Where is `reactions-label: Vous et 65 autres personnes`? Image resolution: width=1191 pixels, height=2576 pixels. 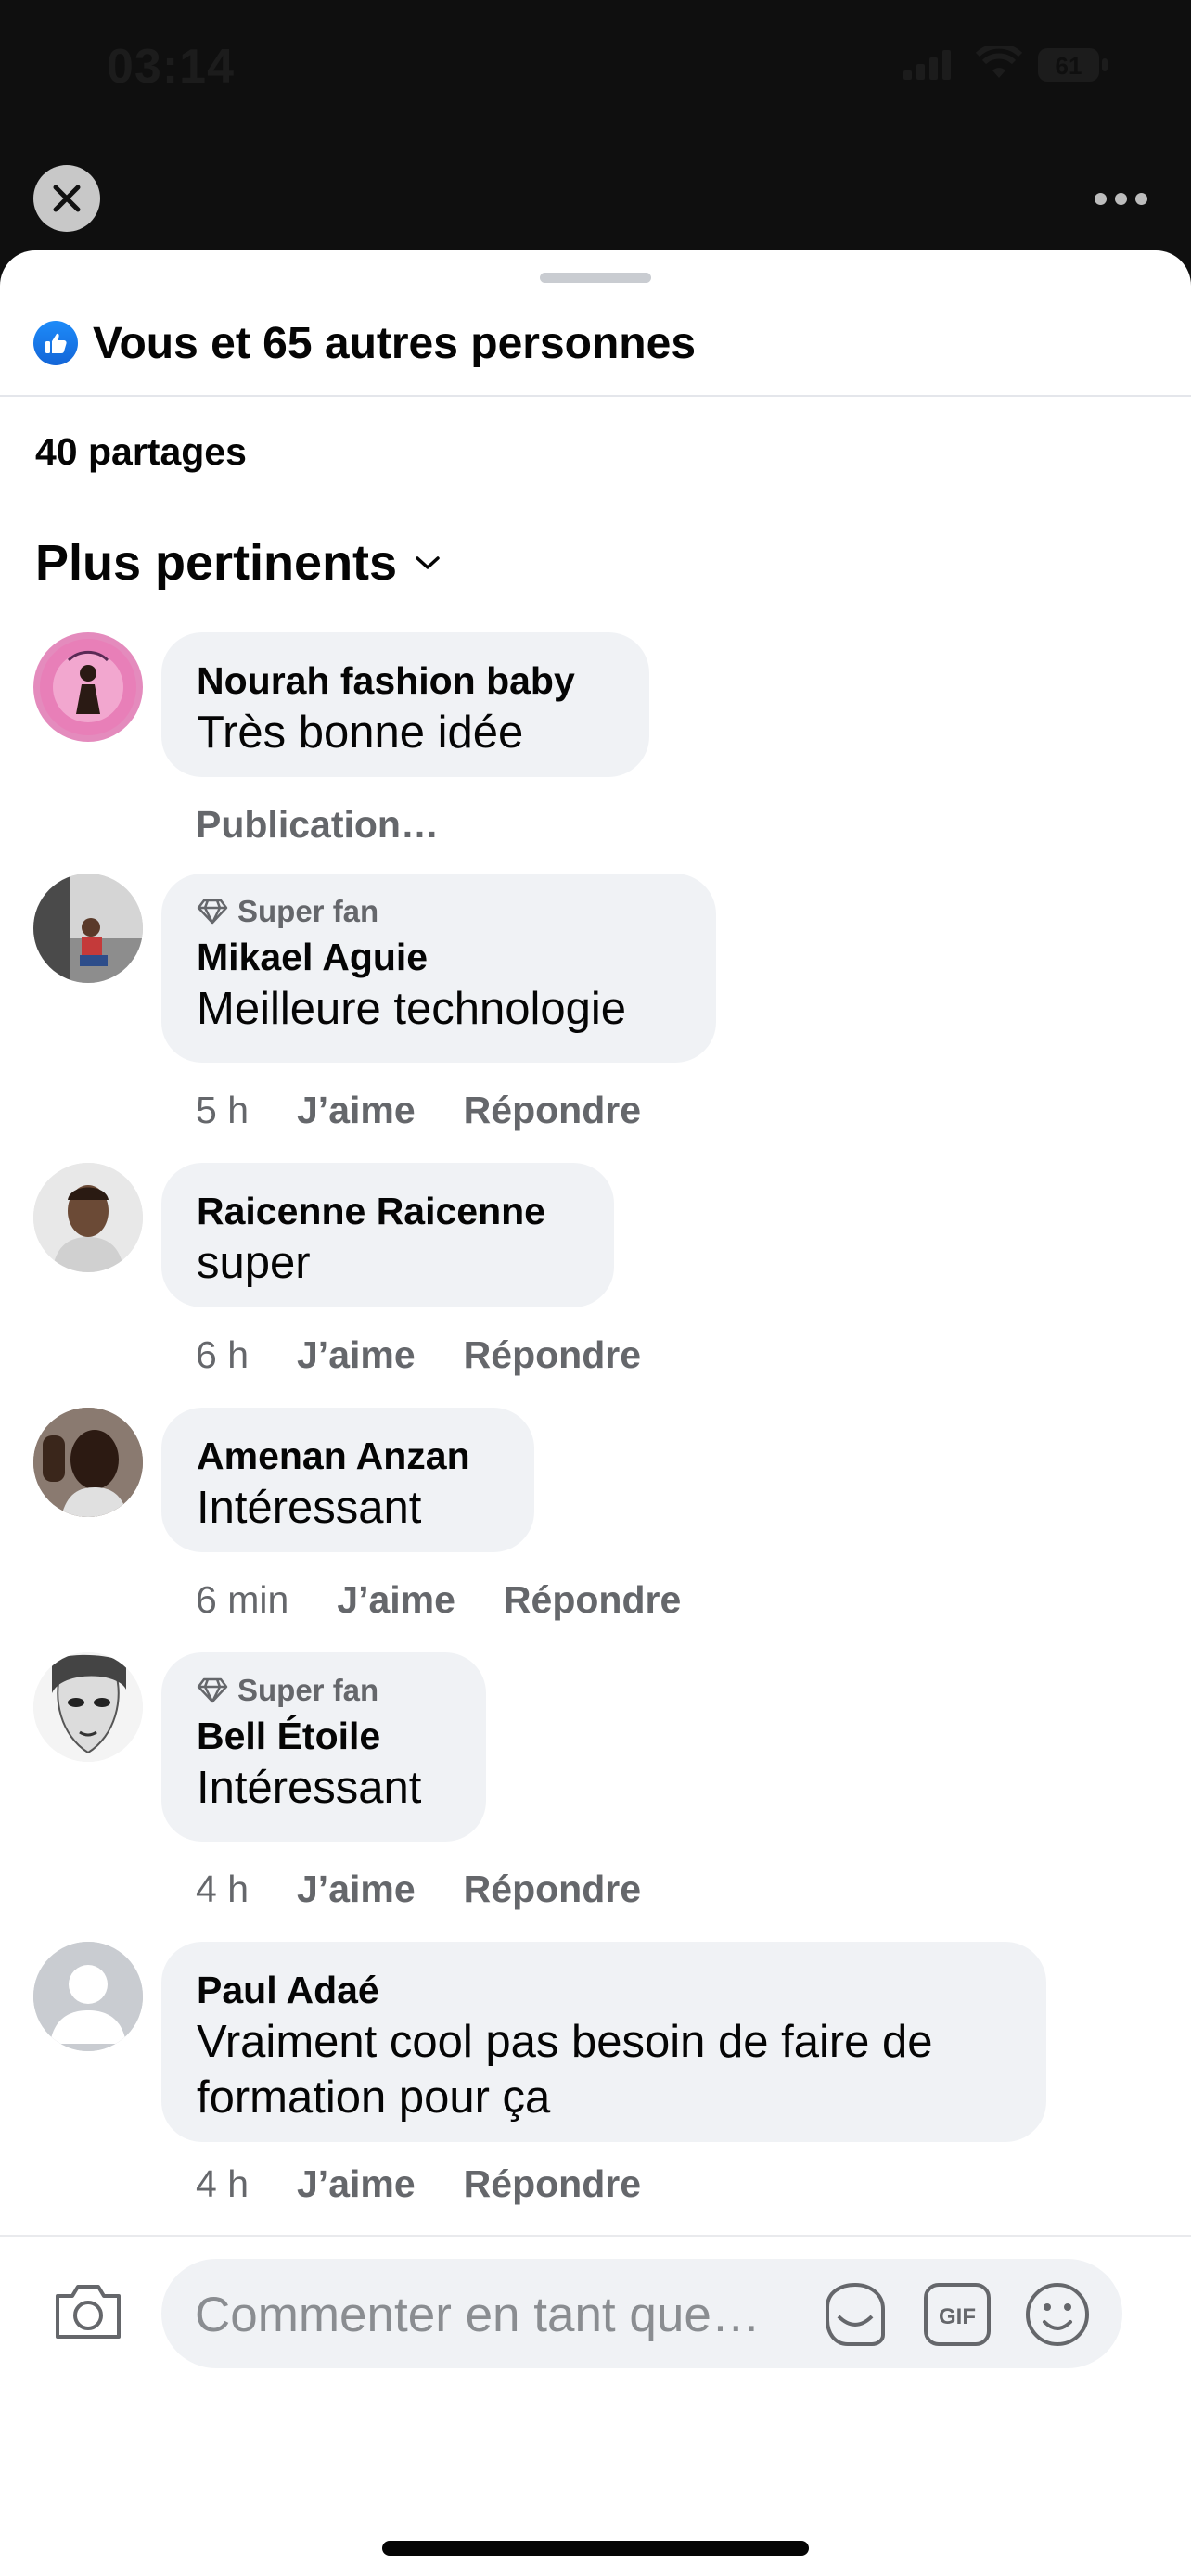
reactions-label: Vous et 65 autres personnes is located at coordinates (395, 343).